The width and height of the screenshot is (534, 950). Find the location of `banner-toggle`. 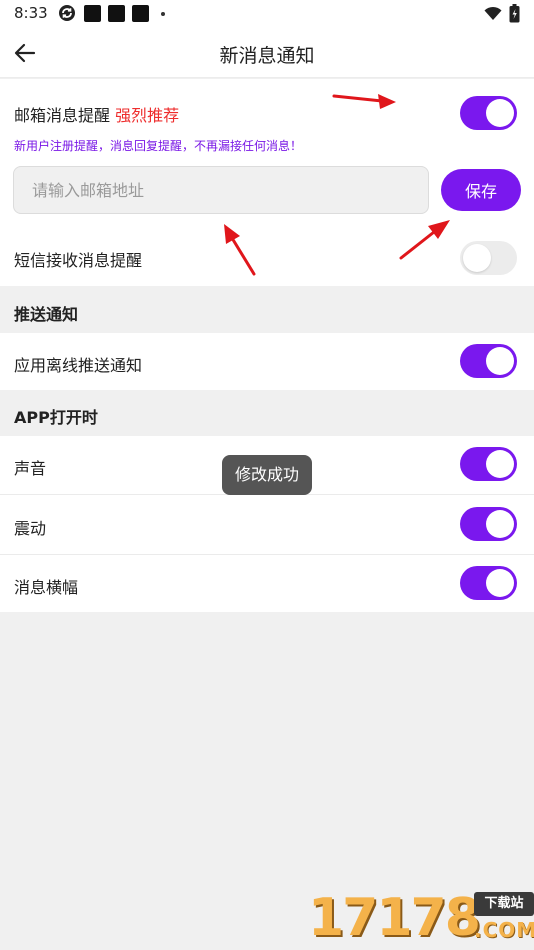

banner-toggle is located at coordinates (488, 583).